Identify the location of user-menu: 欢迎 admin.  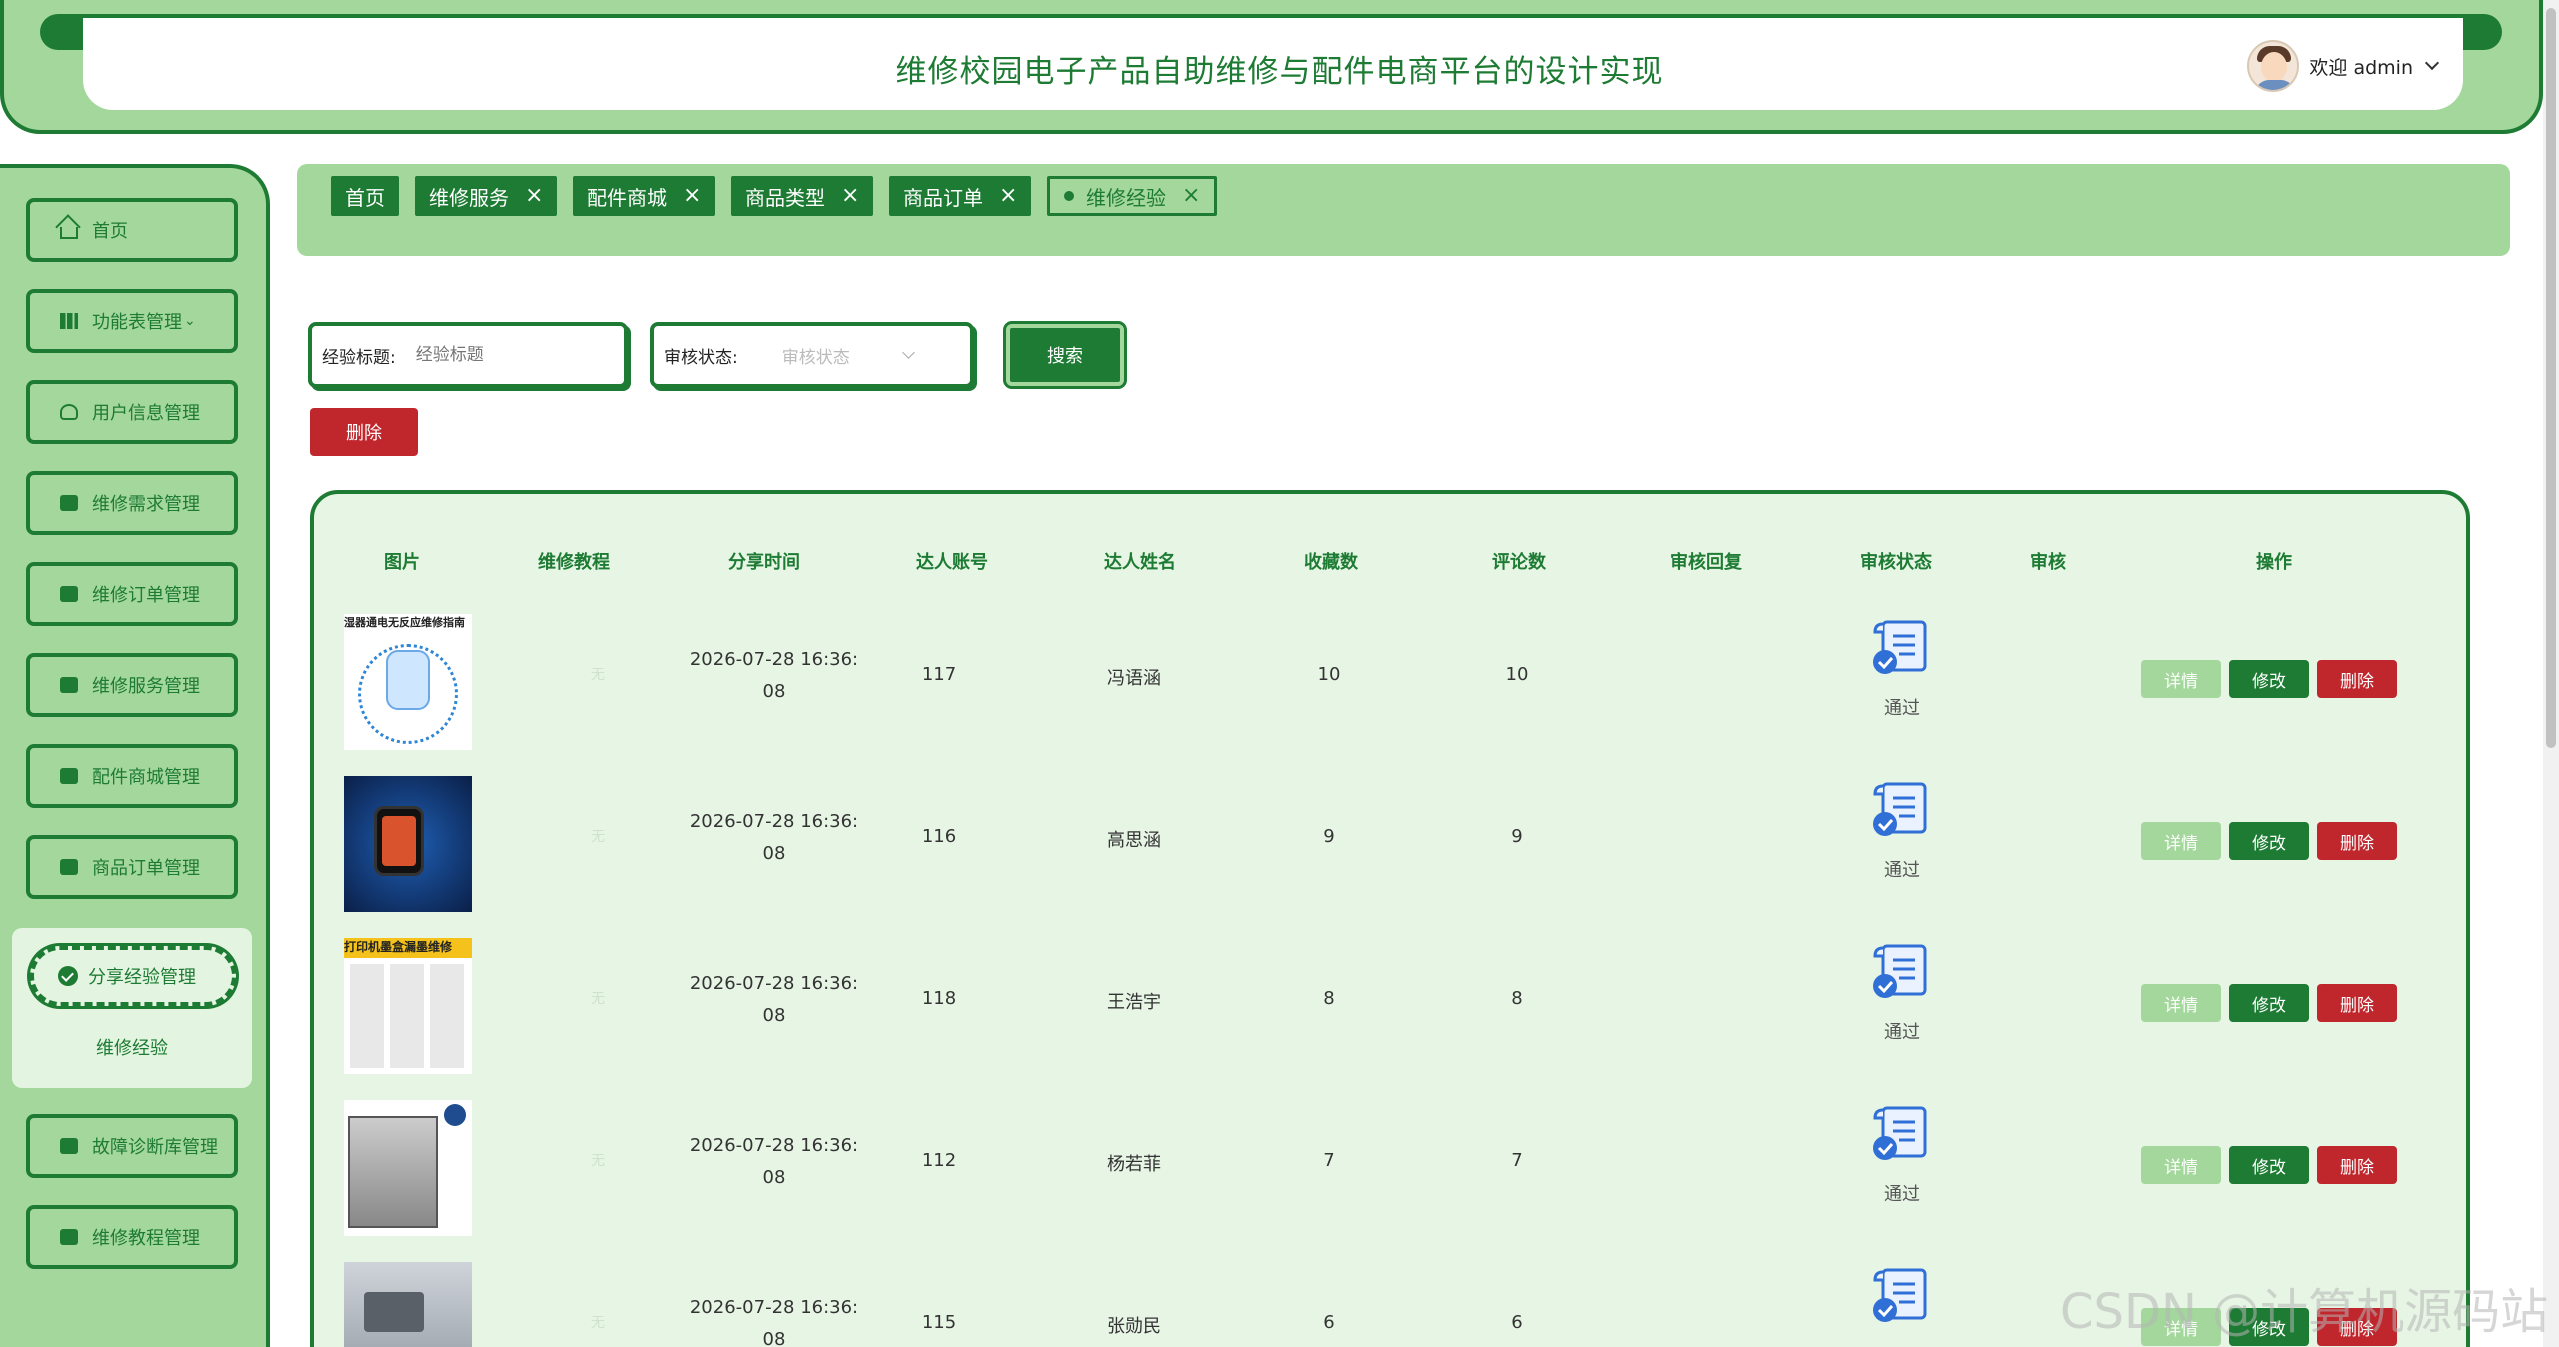
(2343, 66).